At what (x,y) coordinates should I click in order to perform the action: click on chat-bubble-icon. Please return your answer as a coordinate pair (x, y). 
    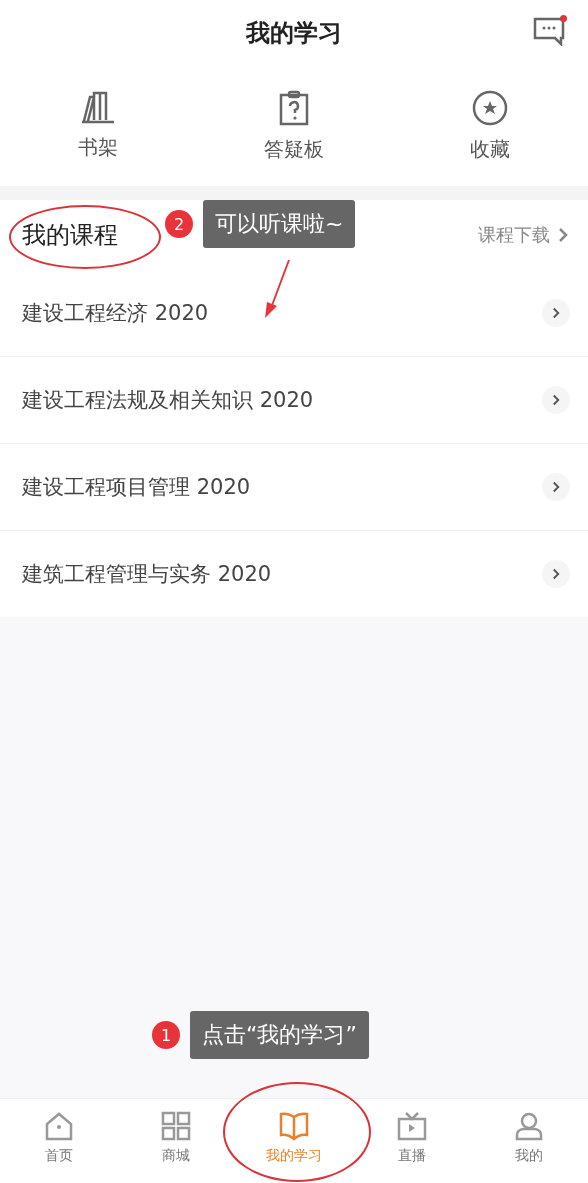
    Looking at the image, I should click on (549, 31).